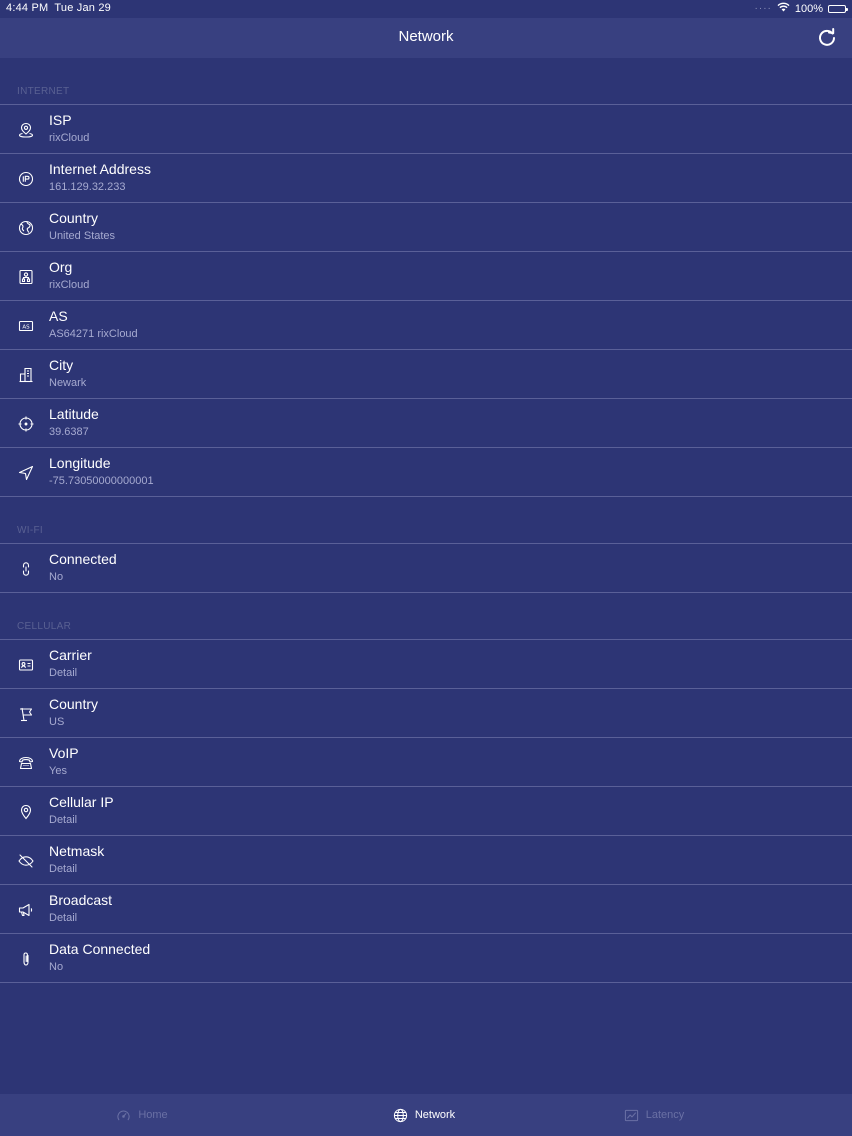 This screenshot has height=1136, width=852. What do you see at coordinates (57, 722) in the screenshot?
I see `row-value: US` at bounding box center [57, 722].